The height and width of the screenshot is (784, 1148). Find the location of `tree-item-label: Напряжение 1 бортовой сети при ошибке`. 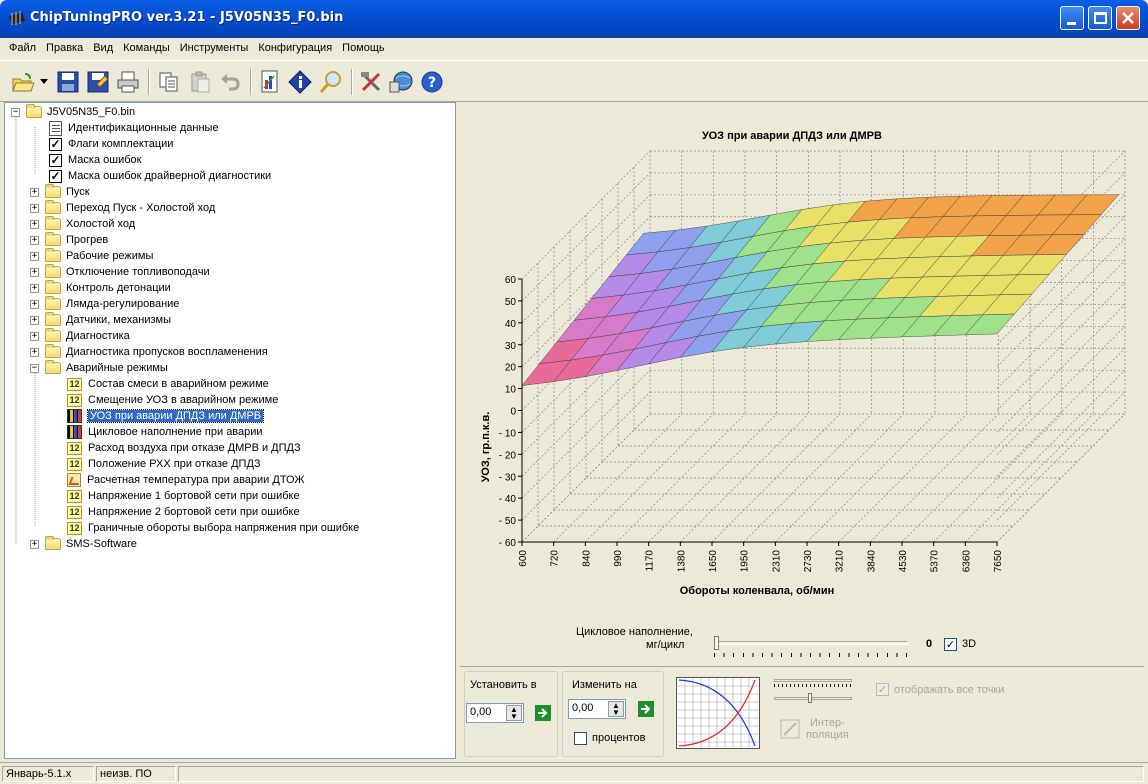

tree-item-label: Напряжение 1 бортовой сети при ошибке is located at coordinates (194, 496).